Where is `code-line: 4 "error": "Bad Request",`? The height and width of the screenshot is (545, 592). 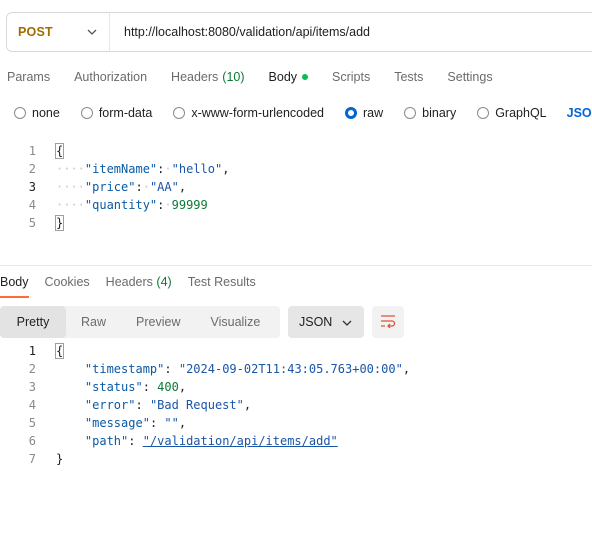 code-line: 4 "error": "Bad Request", is located at coordinates (140, 405).